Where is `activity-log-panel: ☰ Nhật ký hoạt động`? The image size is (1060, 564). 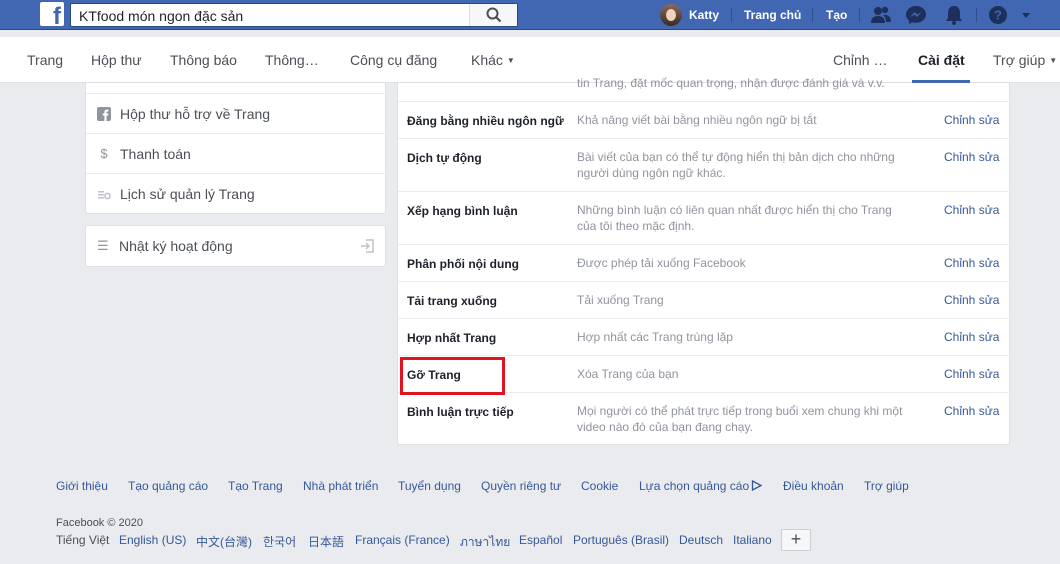 activity-log-panel: ☰ Nhật ký hoạt động is located at coordinates (235, 246).